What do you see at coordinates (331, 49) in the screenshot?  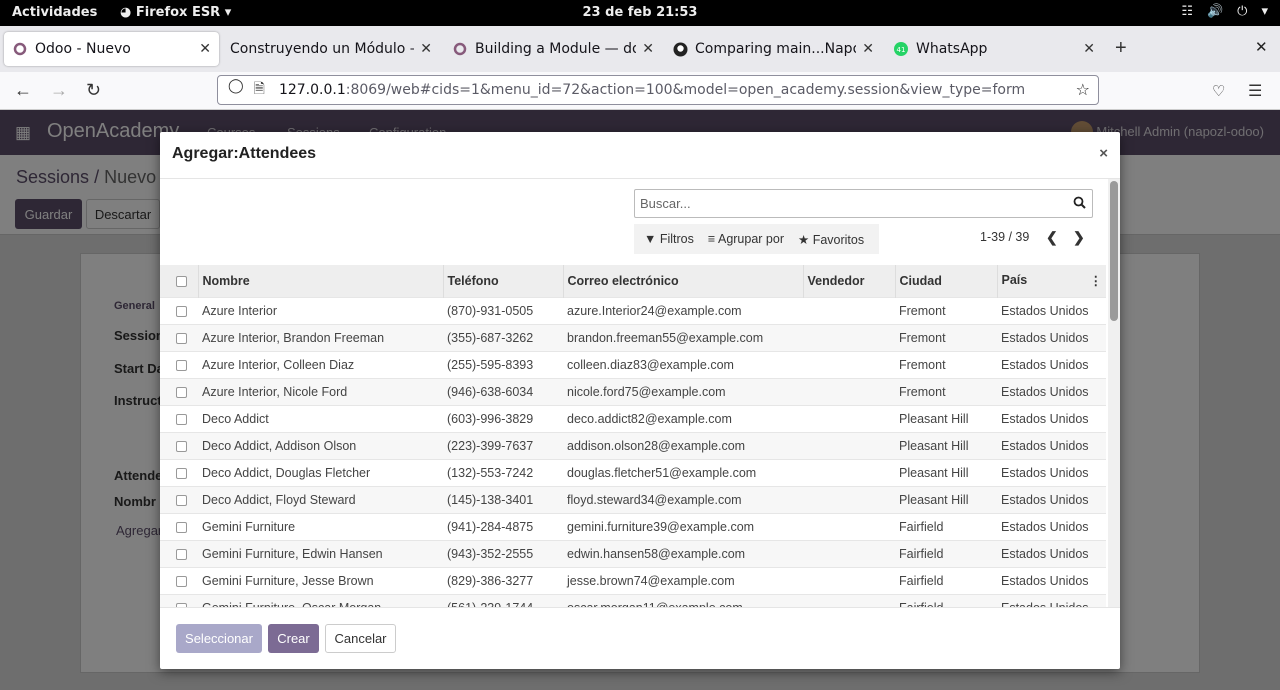 I see `browser-tab-1: Construyendo un Módulo — ✕` at bounding box center [331, 49].